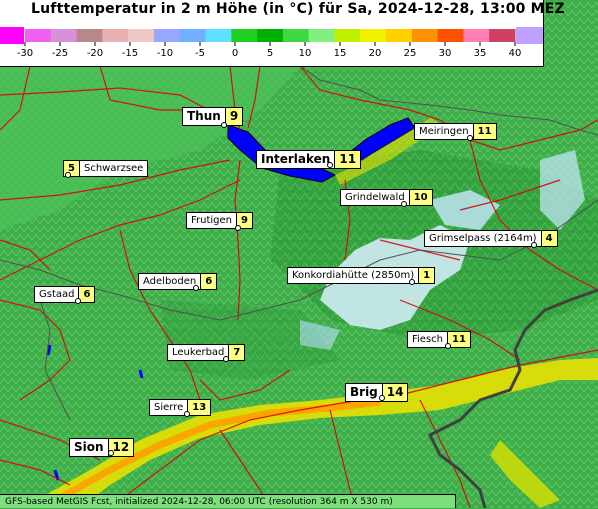 The width and height of the screenshot is (598, 509). I want to click on location-name: Gstaad, so click(57, 294).